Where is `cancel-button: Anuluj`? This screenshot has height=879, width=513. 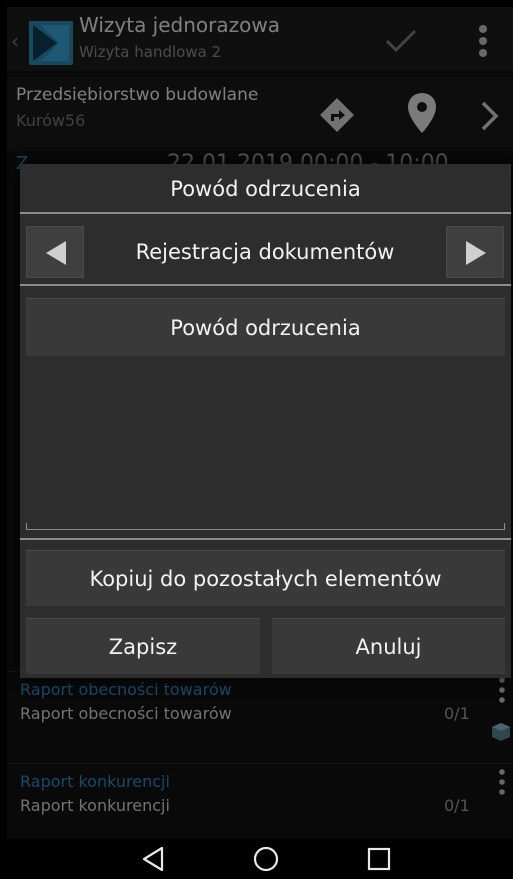 cancel-button: Anuluj is located at coordinates (388, 646).